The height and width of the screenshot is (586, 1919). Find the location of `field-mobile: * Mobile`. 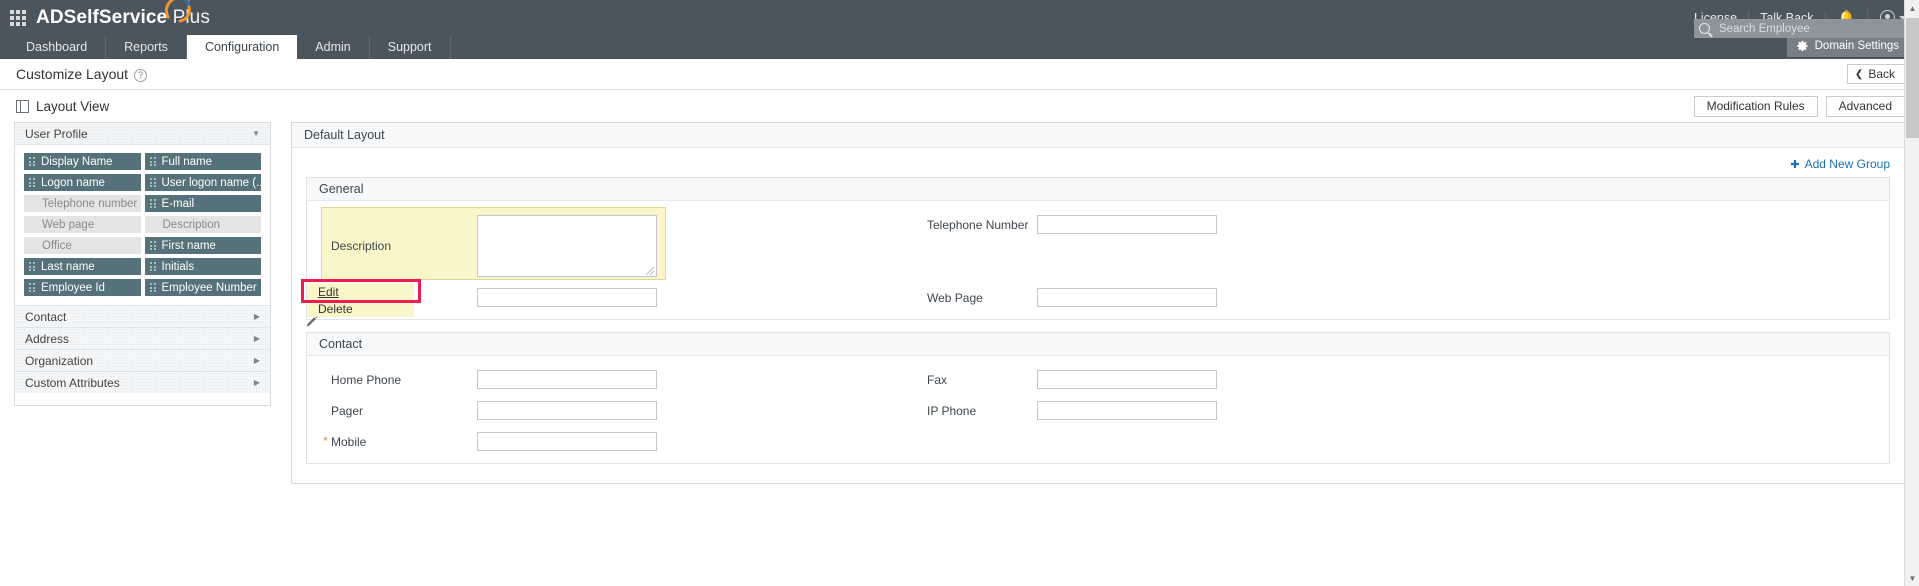

field-mobile: * Mobile is located at coordinates (617, 441).